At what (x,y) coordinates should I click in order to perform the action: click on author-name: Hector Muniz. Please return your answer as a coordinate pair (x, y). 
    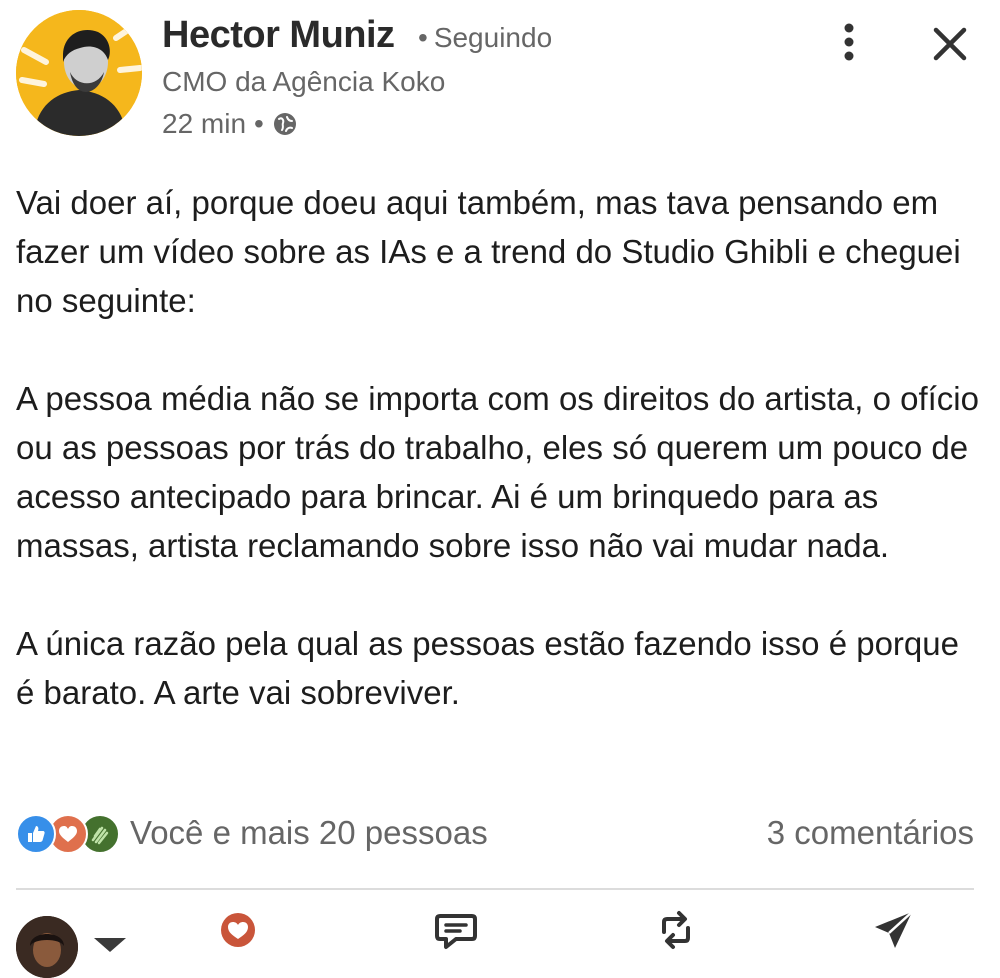
    Looking at the image, I should click on (278, 35).